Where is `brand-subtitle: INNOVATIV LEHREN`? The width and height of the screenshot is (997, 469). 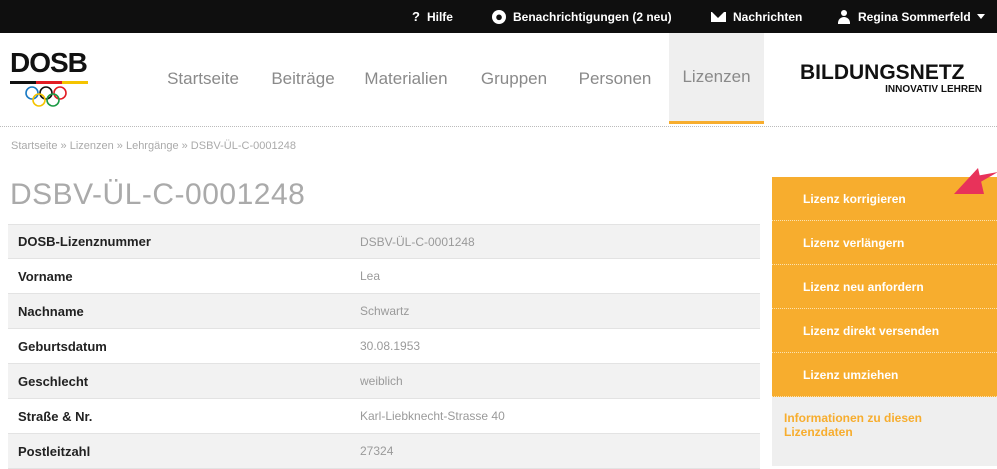 brand-subtitle: INNOVATIV LEHREN is located at coordinates (933, 89).